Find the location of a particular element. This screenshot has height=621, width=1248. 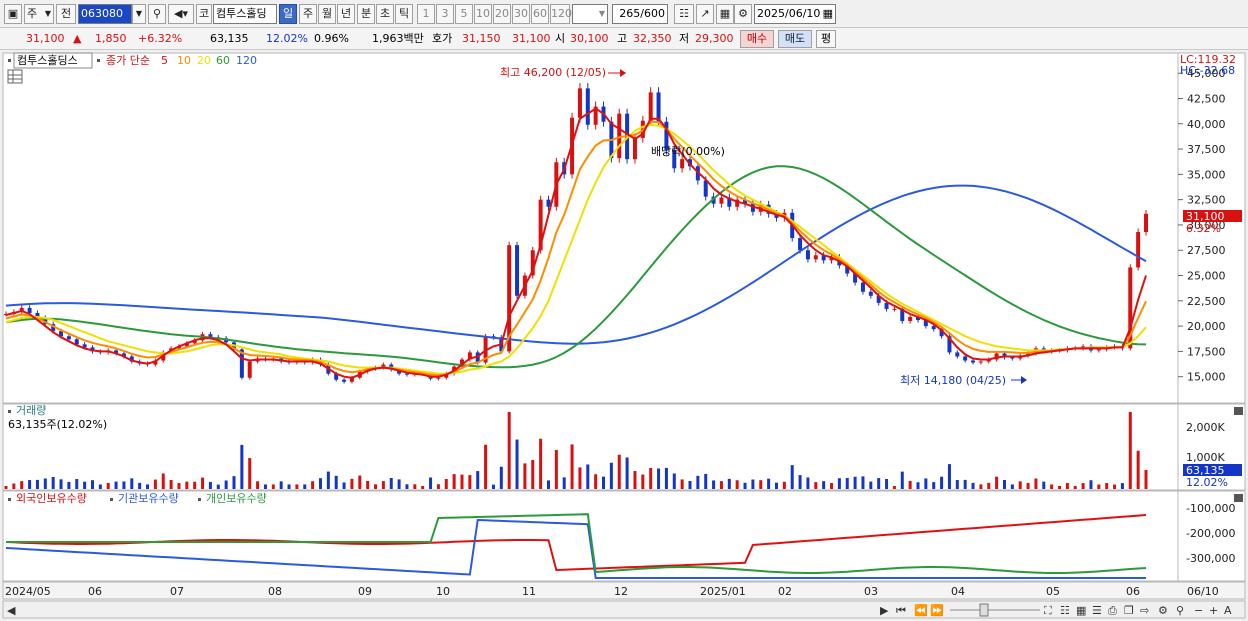

interval-custom-input: ▼ is located at coordinates (590, 14).